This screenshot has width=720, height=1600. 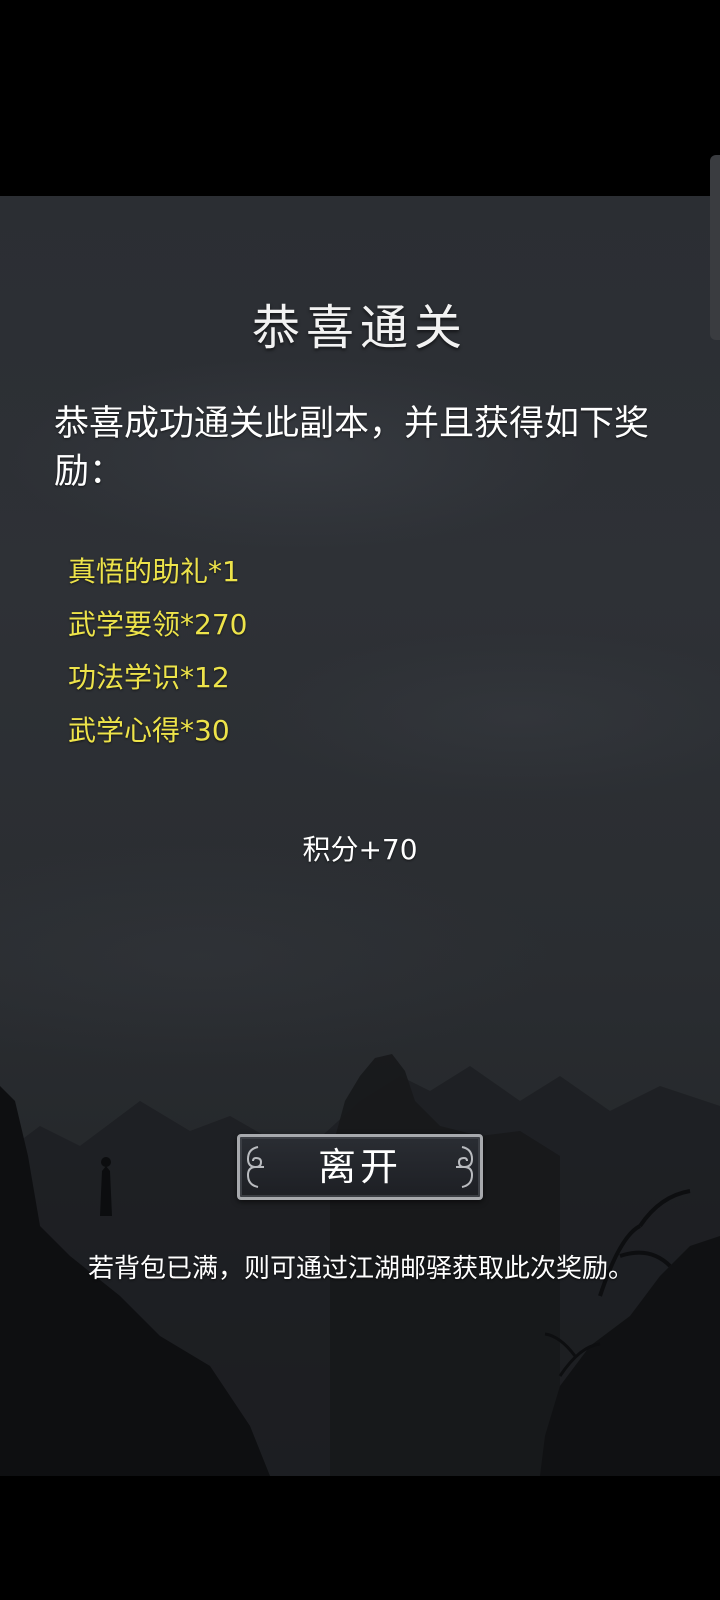 I want to click on reward-list: 真悟的助礼*1 武学要领*270 功法学识*12 武学心得*30, so click(x=157, y=661).